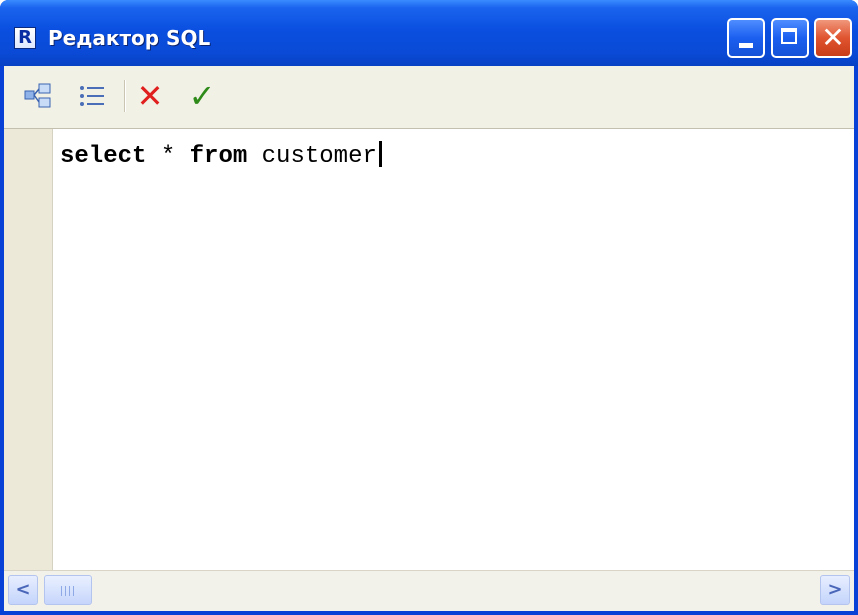  I want to click on horizontal-scrollbar: < >, so click(429, 590).